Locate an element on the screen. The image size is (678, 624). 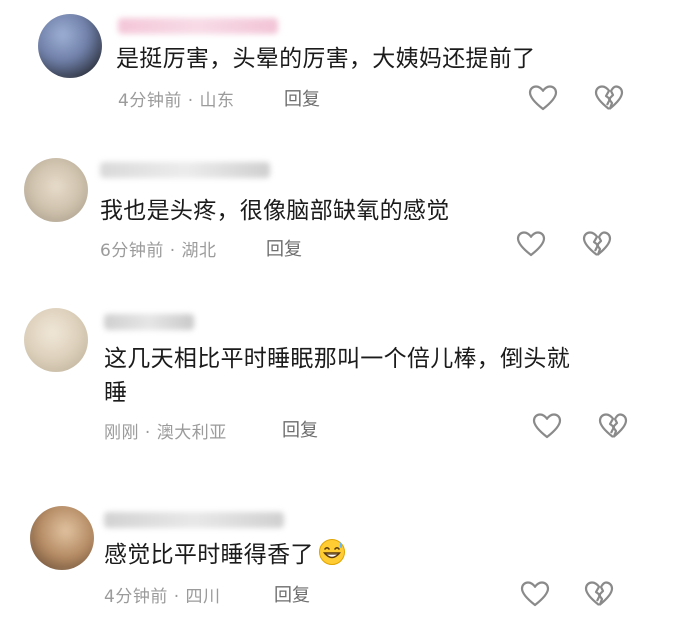
comment-meta: 6分钟前 · 湖北 is located at coordinates (158, 251).